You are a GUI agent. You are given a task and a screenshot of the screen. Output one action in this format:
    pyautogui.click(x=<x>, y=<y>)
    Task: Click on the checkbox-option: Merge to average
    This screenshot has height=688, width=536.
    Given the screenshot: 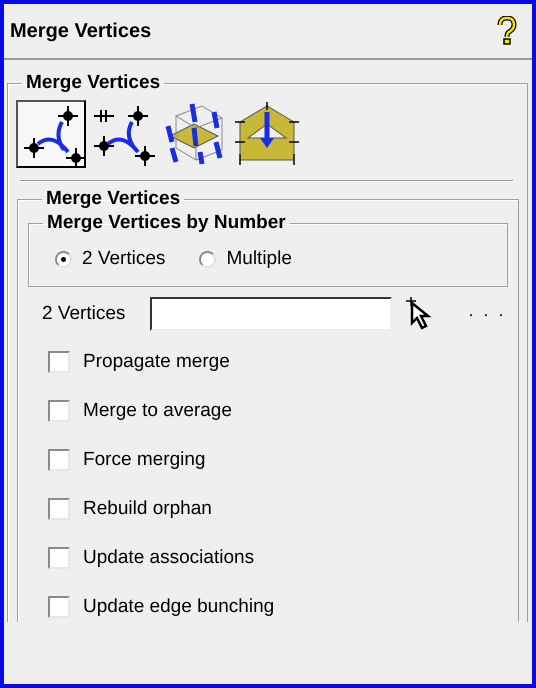 What is the action you would take?
    pyautogui.click(x=278, y=411)
    